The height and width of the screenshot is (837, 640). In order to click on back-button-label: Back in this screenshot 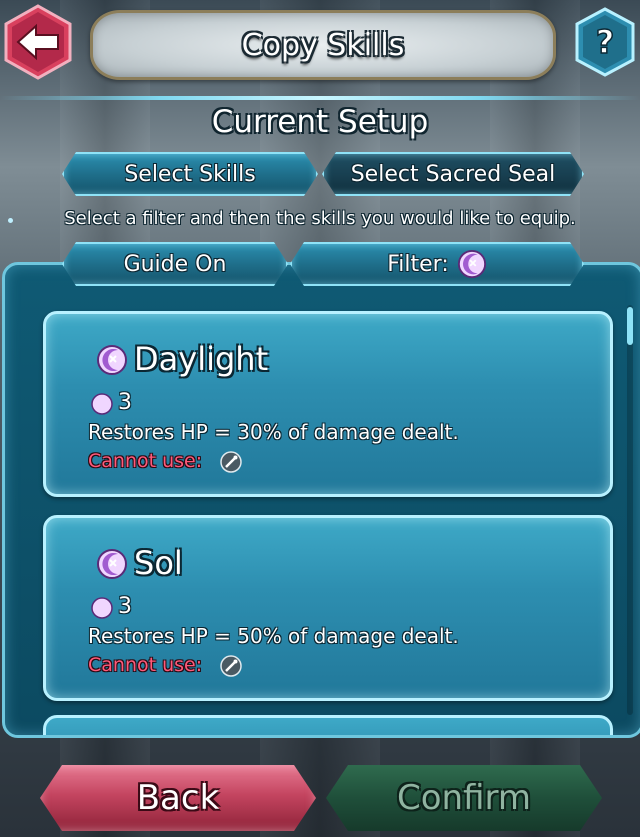, I will do `click(178, 798)`.